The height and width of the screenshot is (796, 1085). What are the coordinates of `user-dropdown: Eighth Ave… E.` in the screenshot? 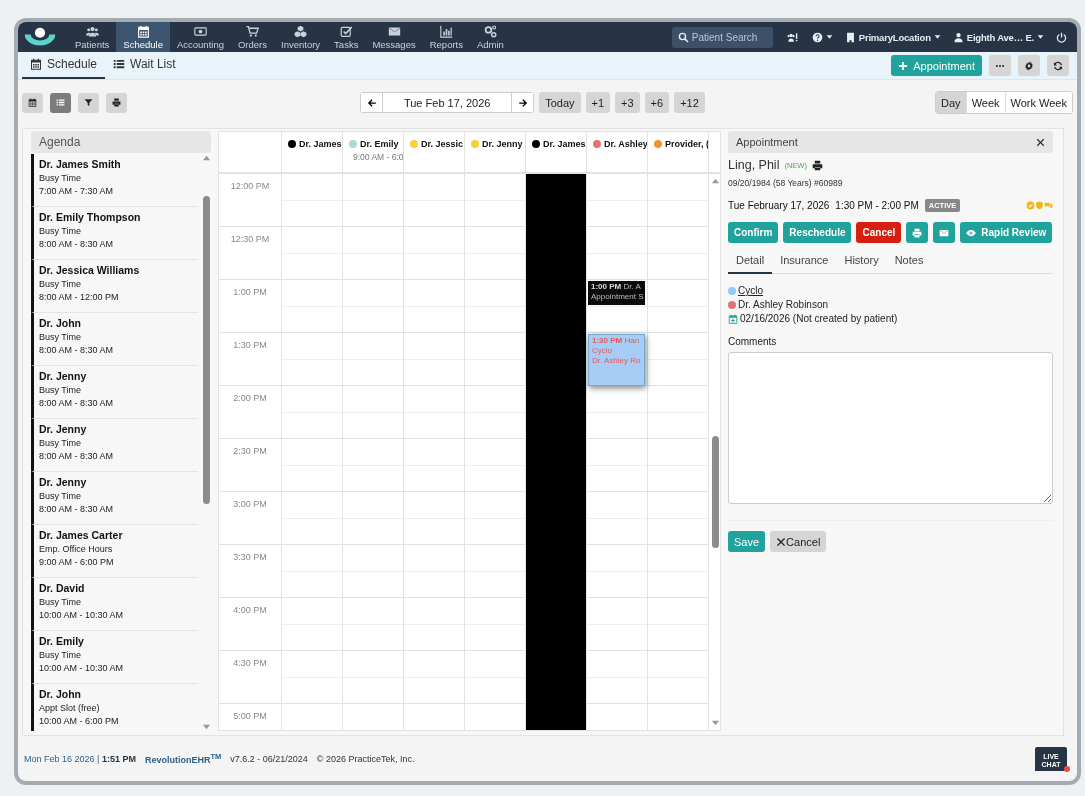 It's located at (998, 37).